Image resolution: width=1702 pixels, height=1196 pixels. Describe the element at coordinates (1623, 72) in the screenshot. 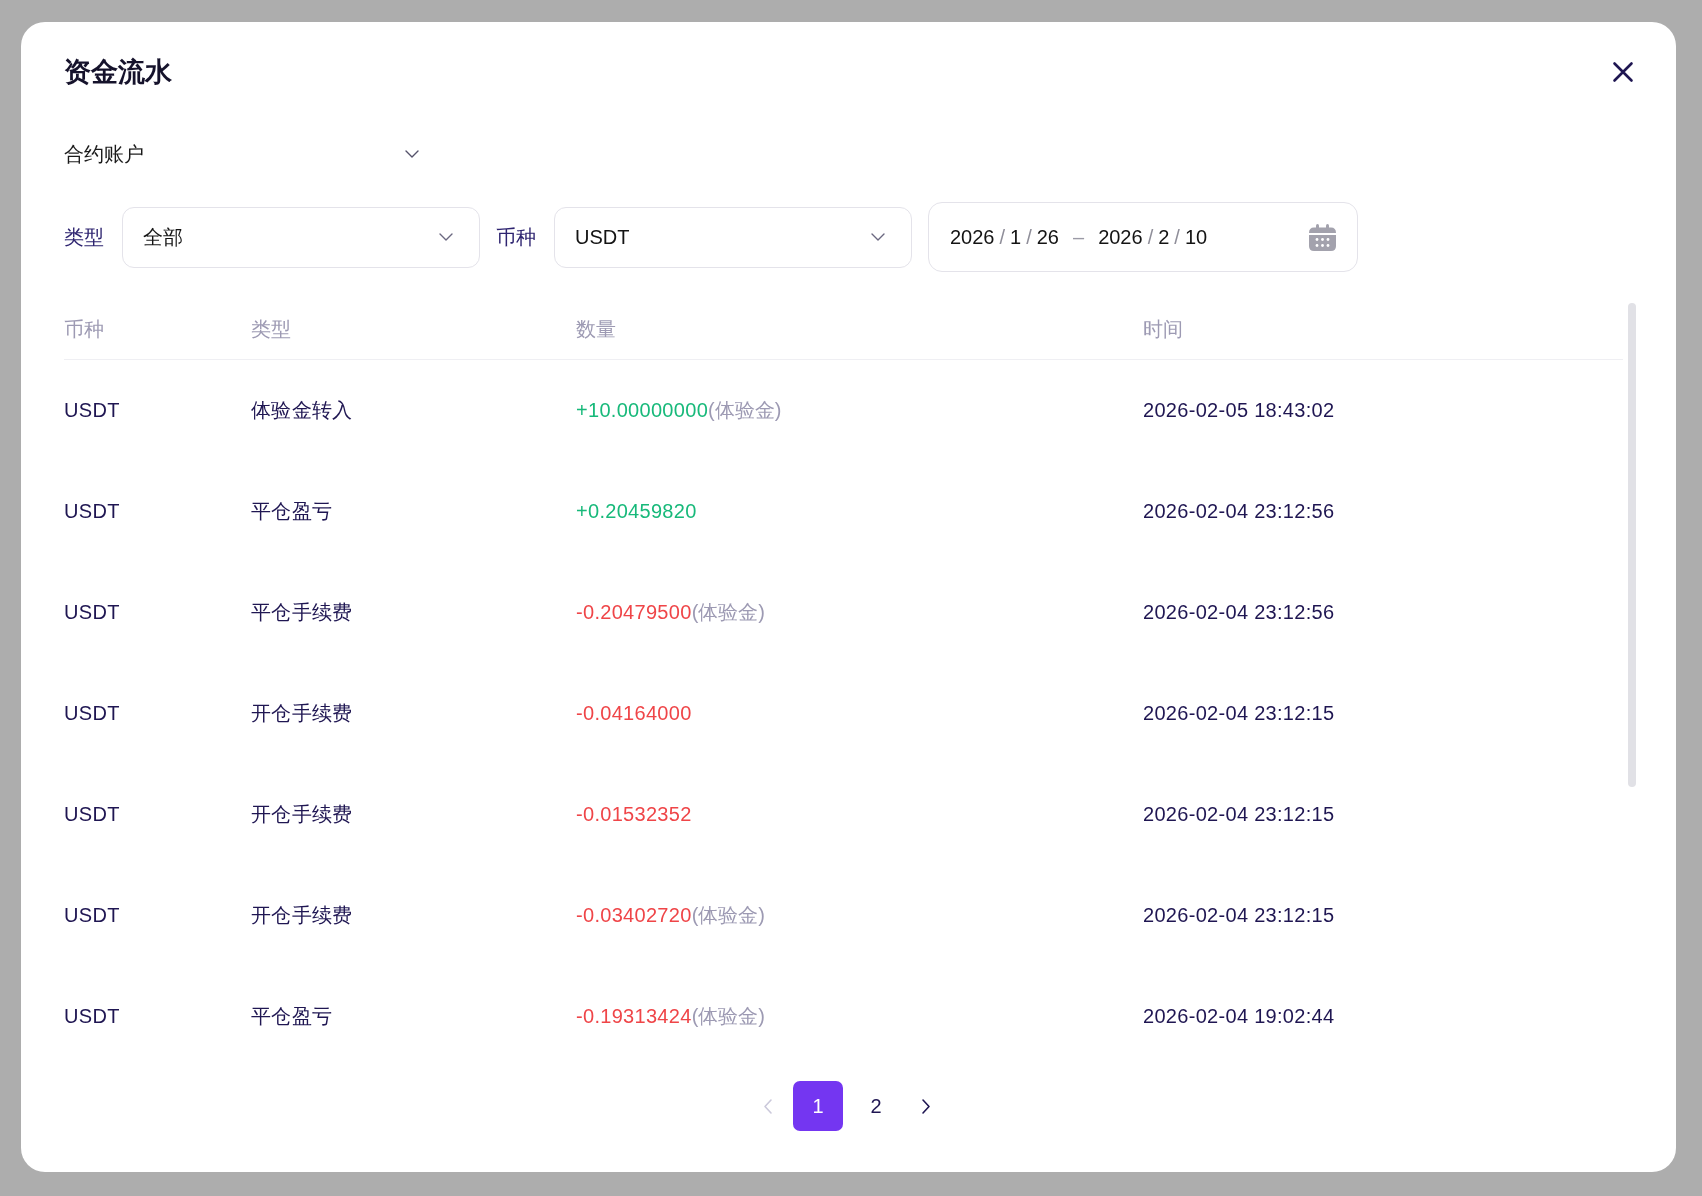

I see `close-icon` at that location.